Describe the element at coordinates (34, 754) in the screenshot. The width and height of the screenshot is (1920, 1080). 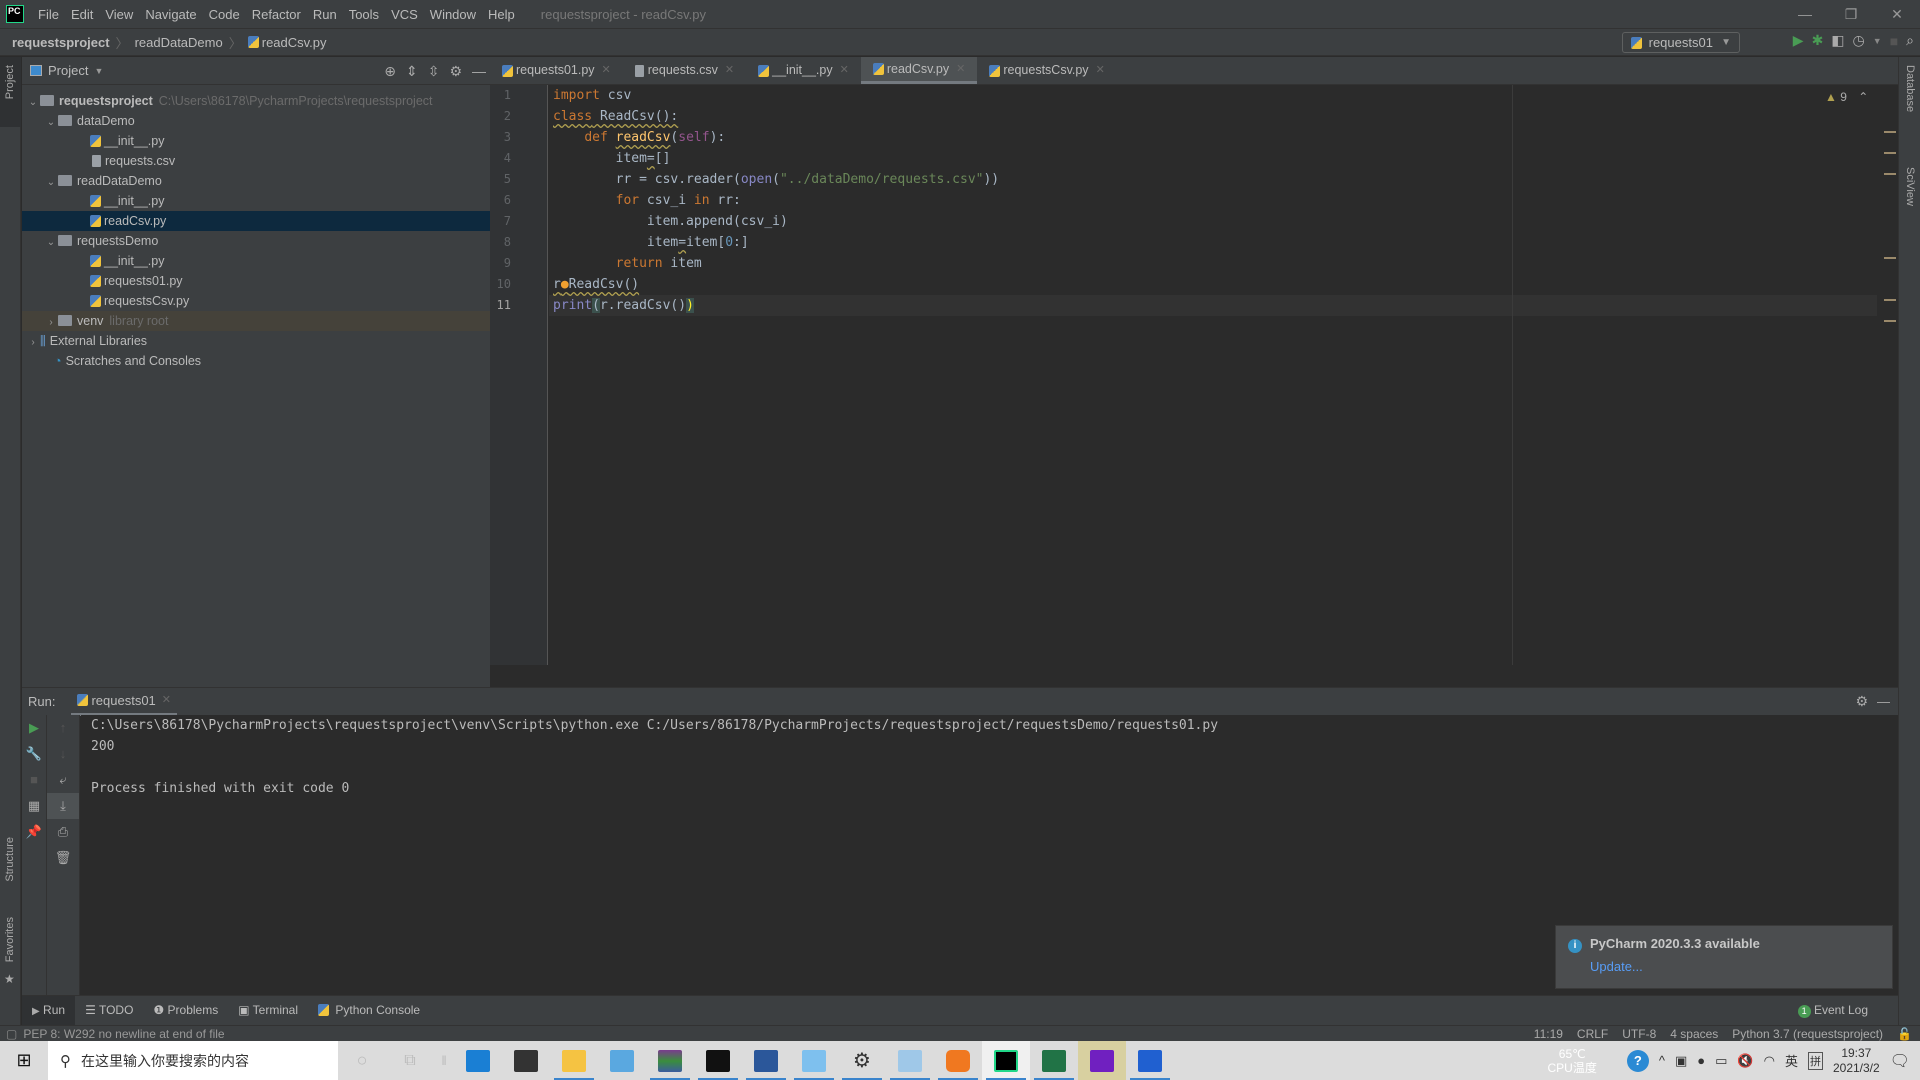
I see `wrench-icon: 🔧` at that location.